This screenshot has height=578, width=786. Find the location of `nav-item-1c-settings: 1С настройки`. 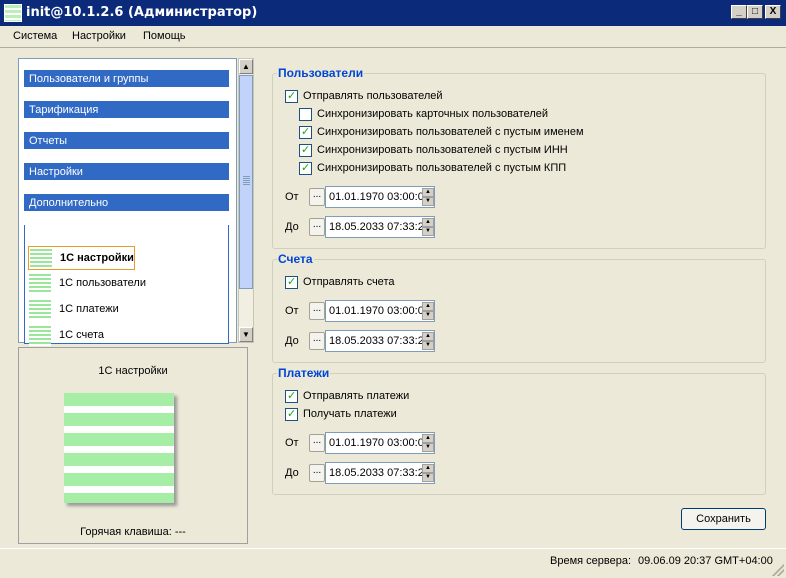

nav-item-1c-settings: 1С настройки is located at coordinates (81, 258).